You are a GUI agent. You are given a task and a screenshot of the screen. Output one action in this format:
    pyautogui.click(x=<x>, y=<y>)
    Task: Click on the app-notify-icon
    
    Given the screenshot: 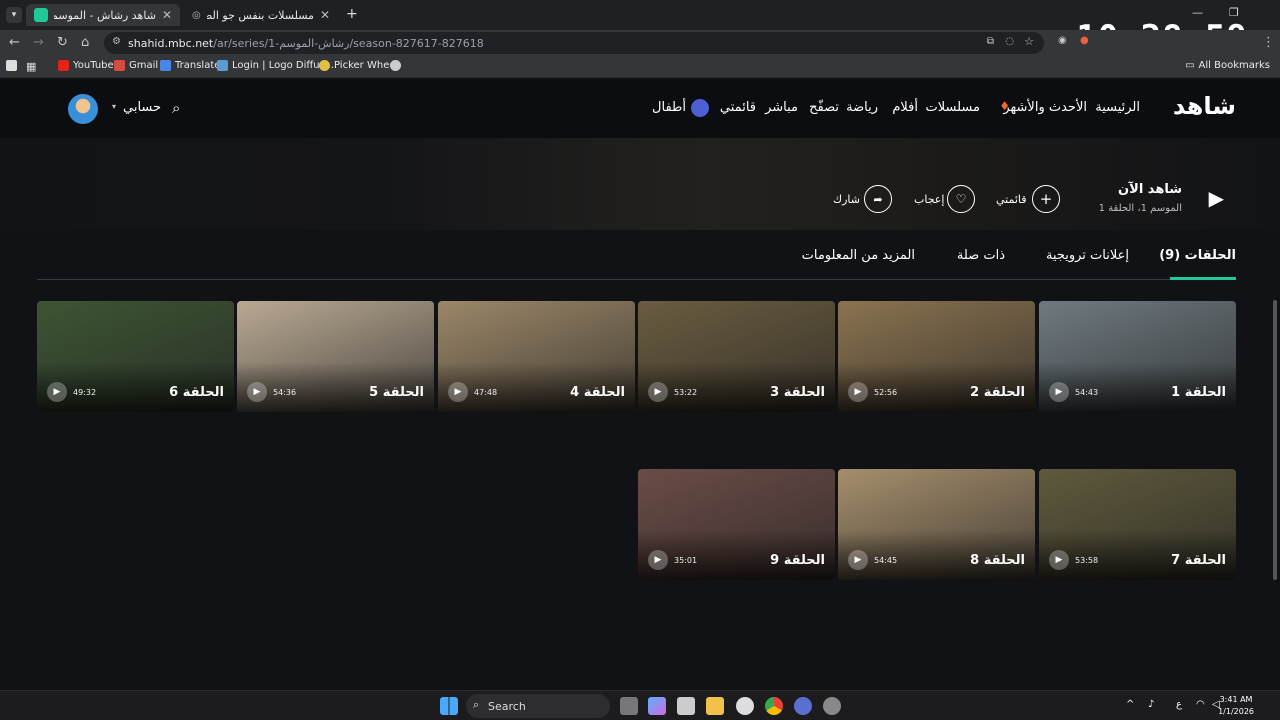 What is the action you would take?
    pyautogui.click(x=832, y=706)
    